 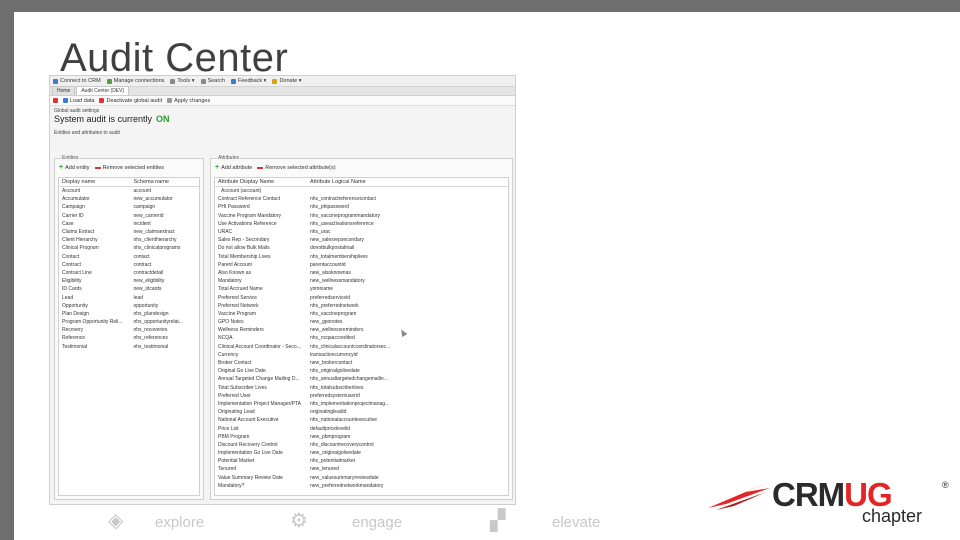 I want to click on table-row: Eligibility new_eligibility, so click(x=129, y=281).